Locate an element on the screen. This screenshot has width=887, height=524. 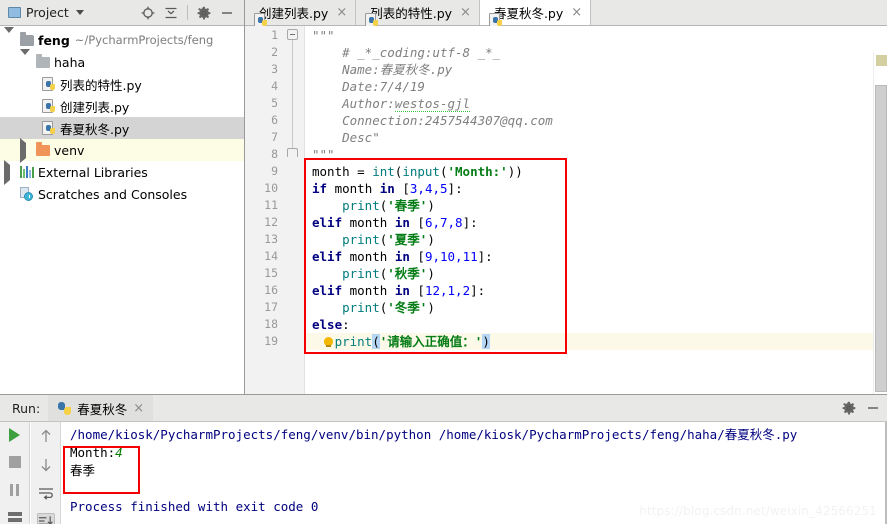
token-var-month: month is located at coordinates (368, 222).